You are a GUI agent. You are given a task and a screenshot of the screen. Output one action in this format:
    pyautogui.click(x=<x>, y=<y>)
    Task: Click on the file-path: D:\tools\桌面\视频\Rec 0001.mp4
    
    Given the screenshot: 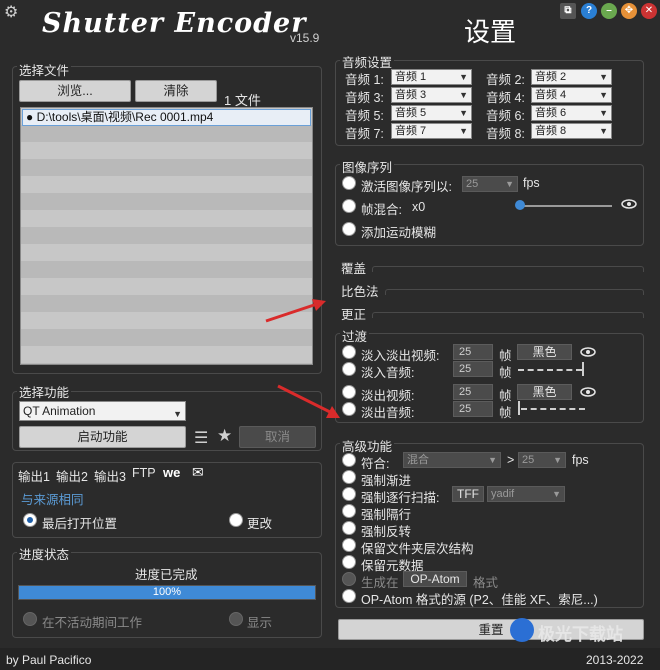 What is the action you would take?
    pyautogui.click(x=125, y=117)
    